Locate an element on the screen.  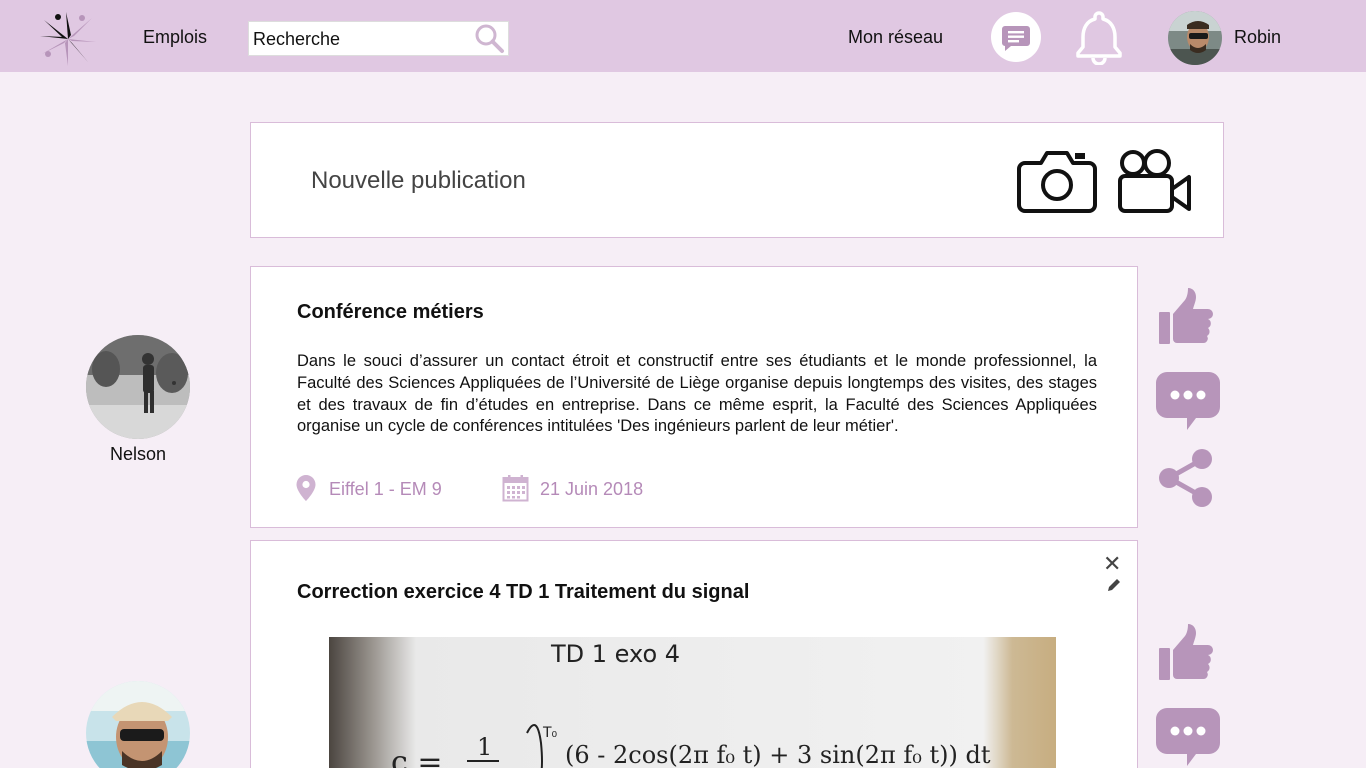
nav-network-link: Mon réseau is located at coordinates (895, 37).